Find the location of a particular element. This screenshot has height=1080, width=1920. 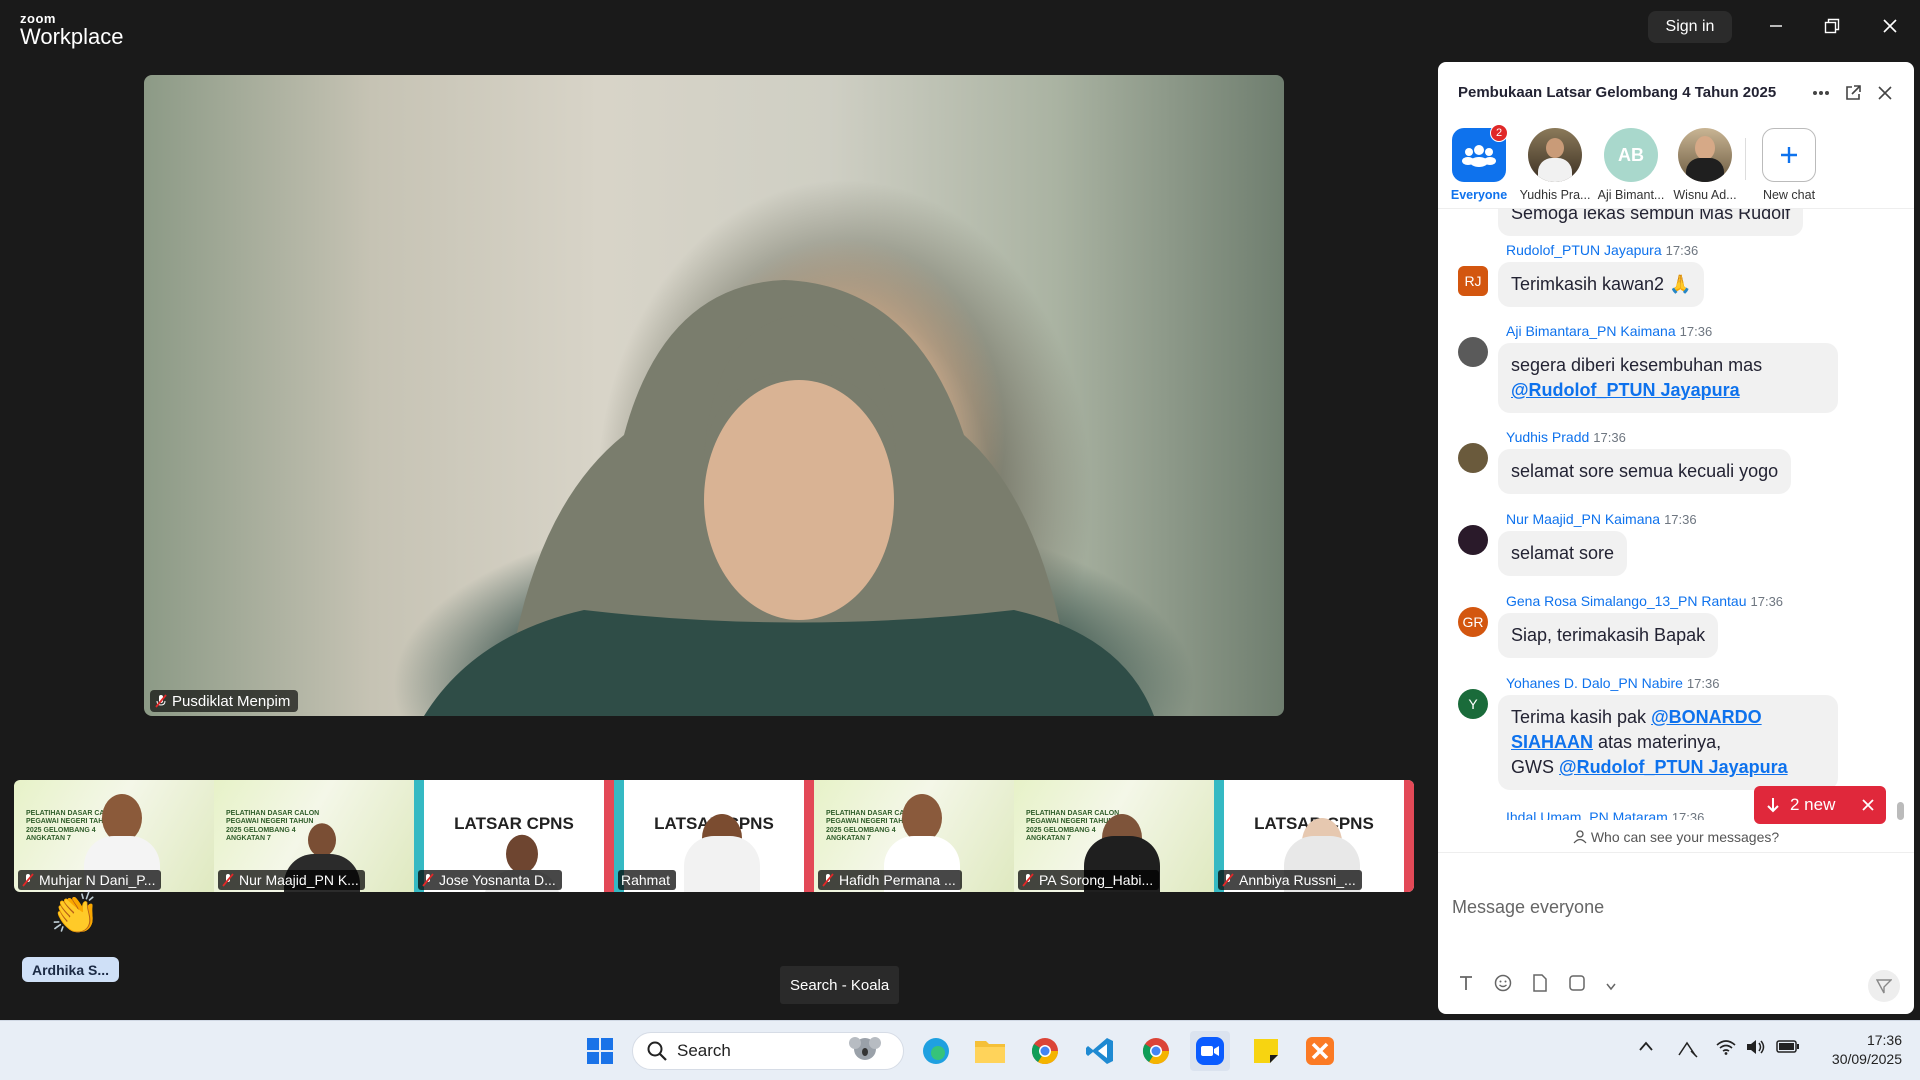

send-button is located at coordinates (1884, 986).